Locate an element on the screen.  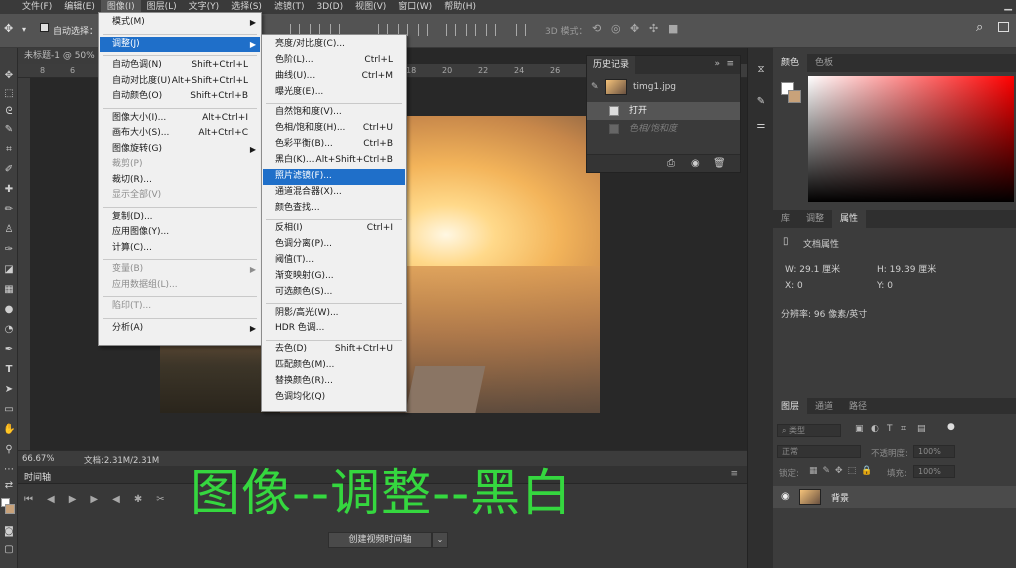
swap-colors-icon: ⇄ is located at coordinates (9, 486).